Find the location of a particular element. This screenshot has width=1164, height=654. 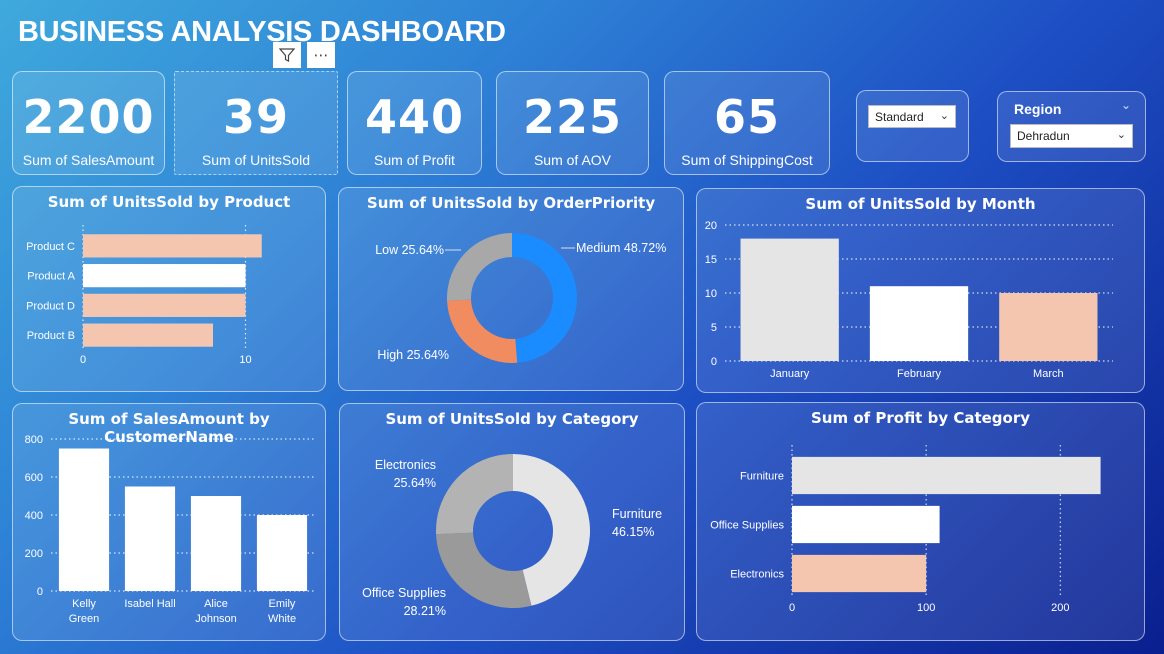

more-icon: ⋯ is located at coordinates (321, 55).